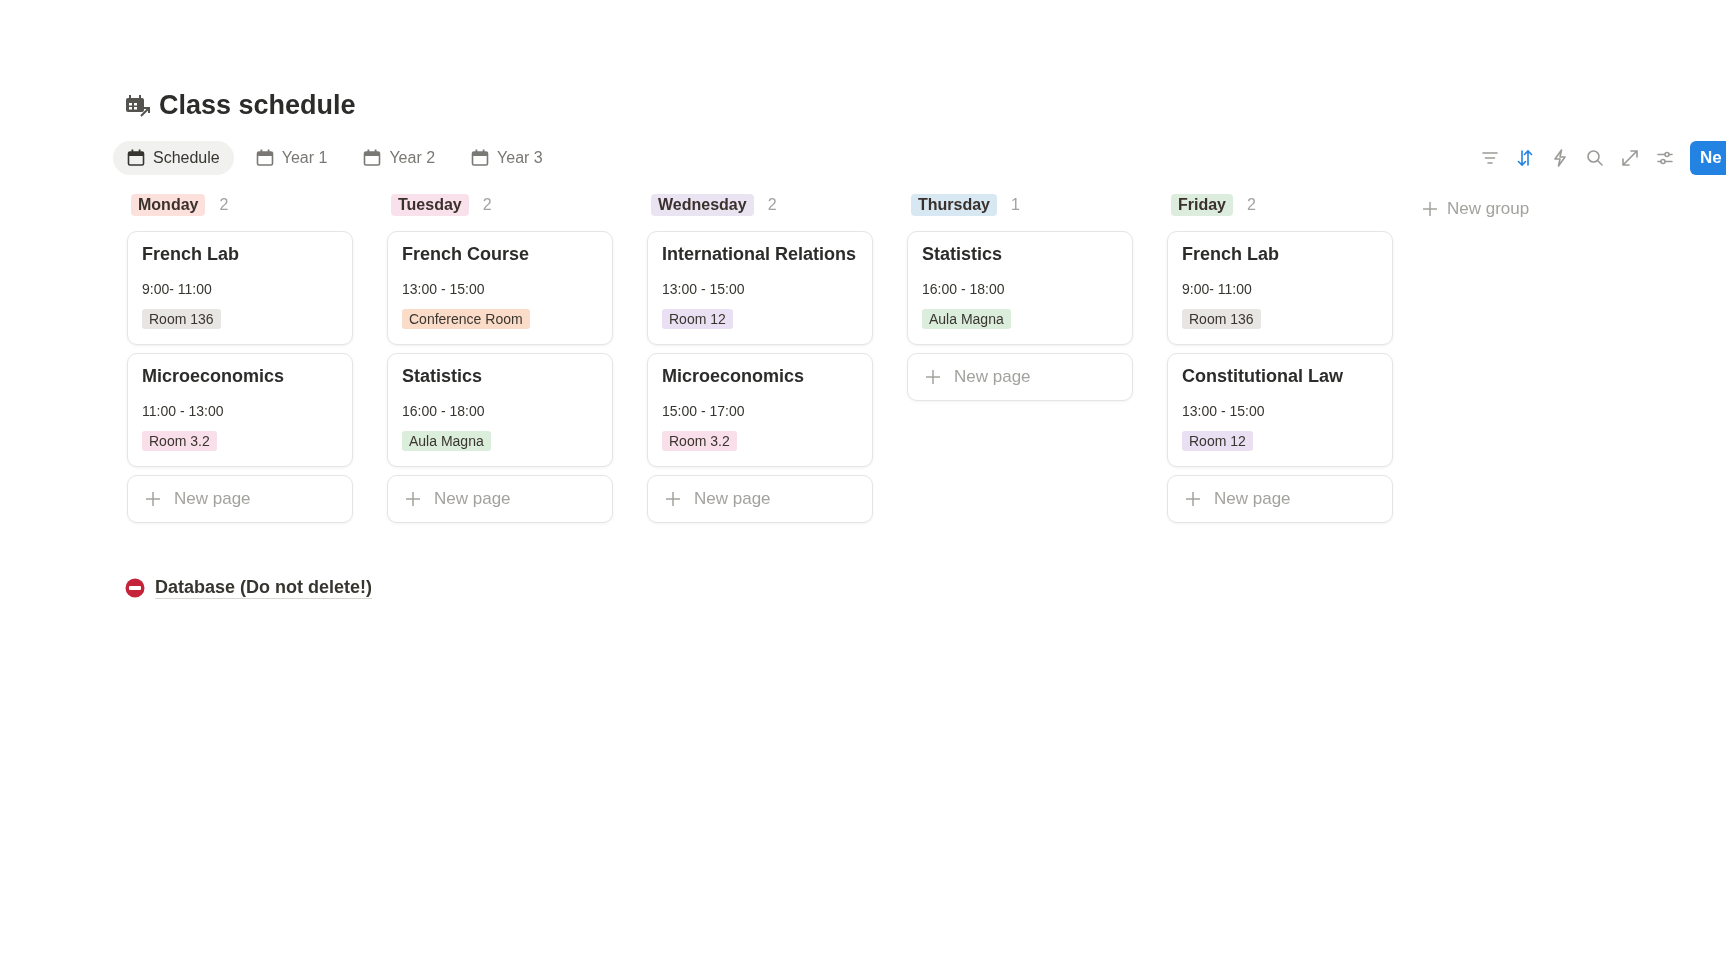  What do you see at coordinates (168, 205) in the screenshot?
I see `group-label: Monday` at bounding box center [168, 205].